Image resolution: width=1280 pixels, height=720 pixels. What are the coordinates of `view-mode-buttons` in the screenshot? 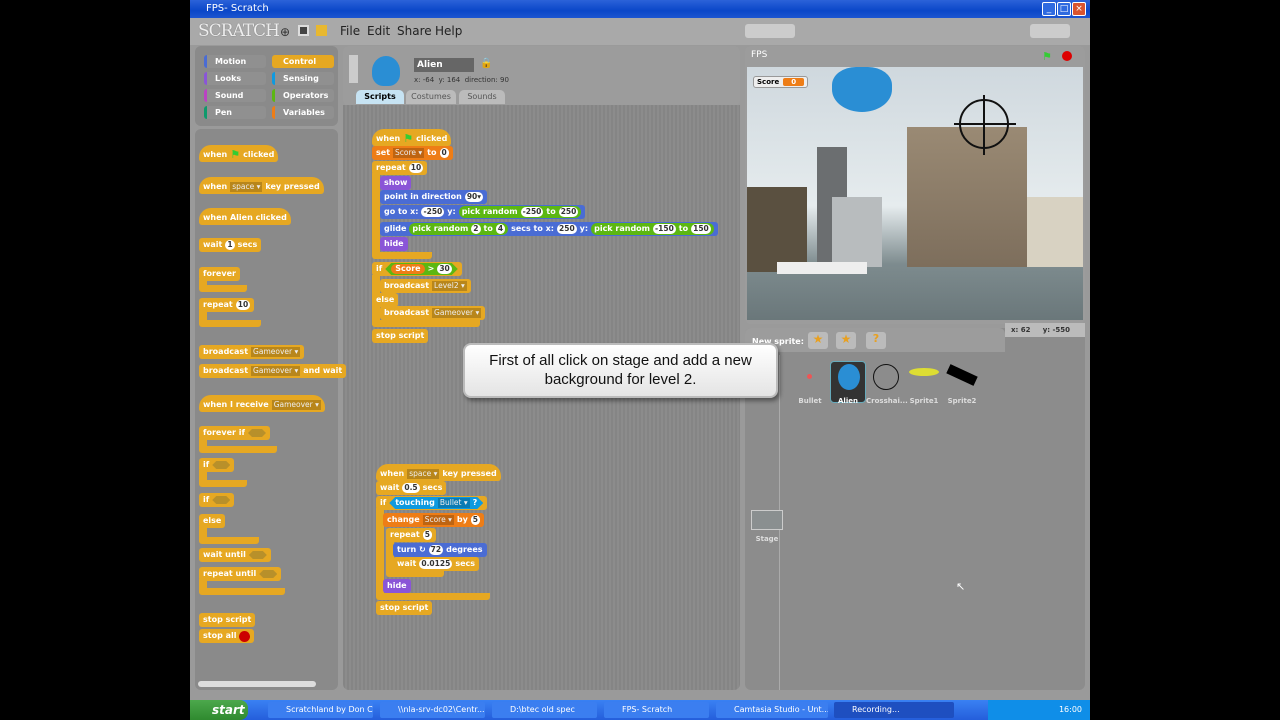 It's located at (1050, 31).